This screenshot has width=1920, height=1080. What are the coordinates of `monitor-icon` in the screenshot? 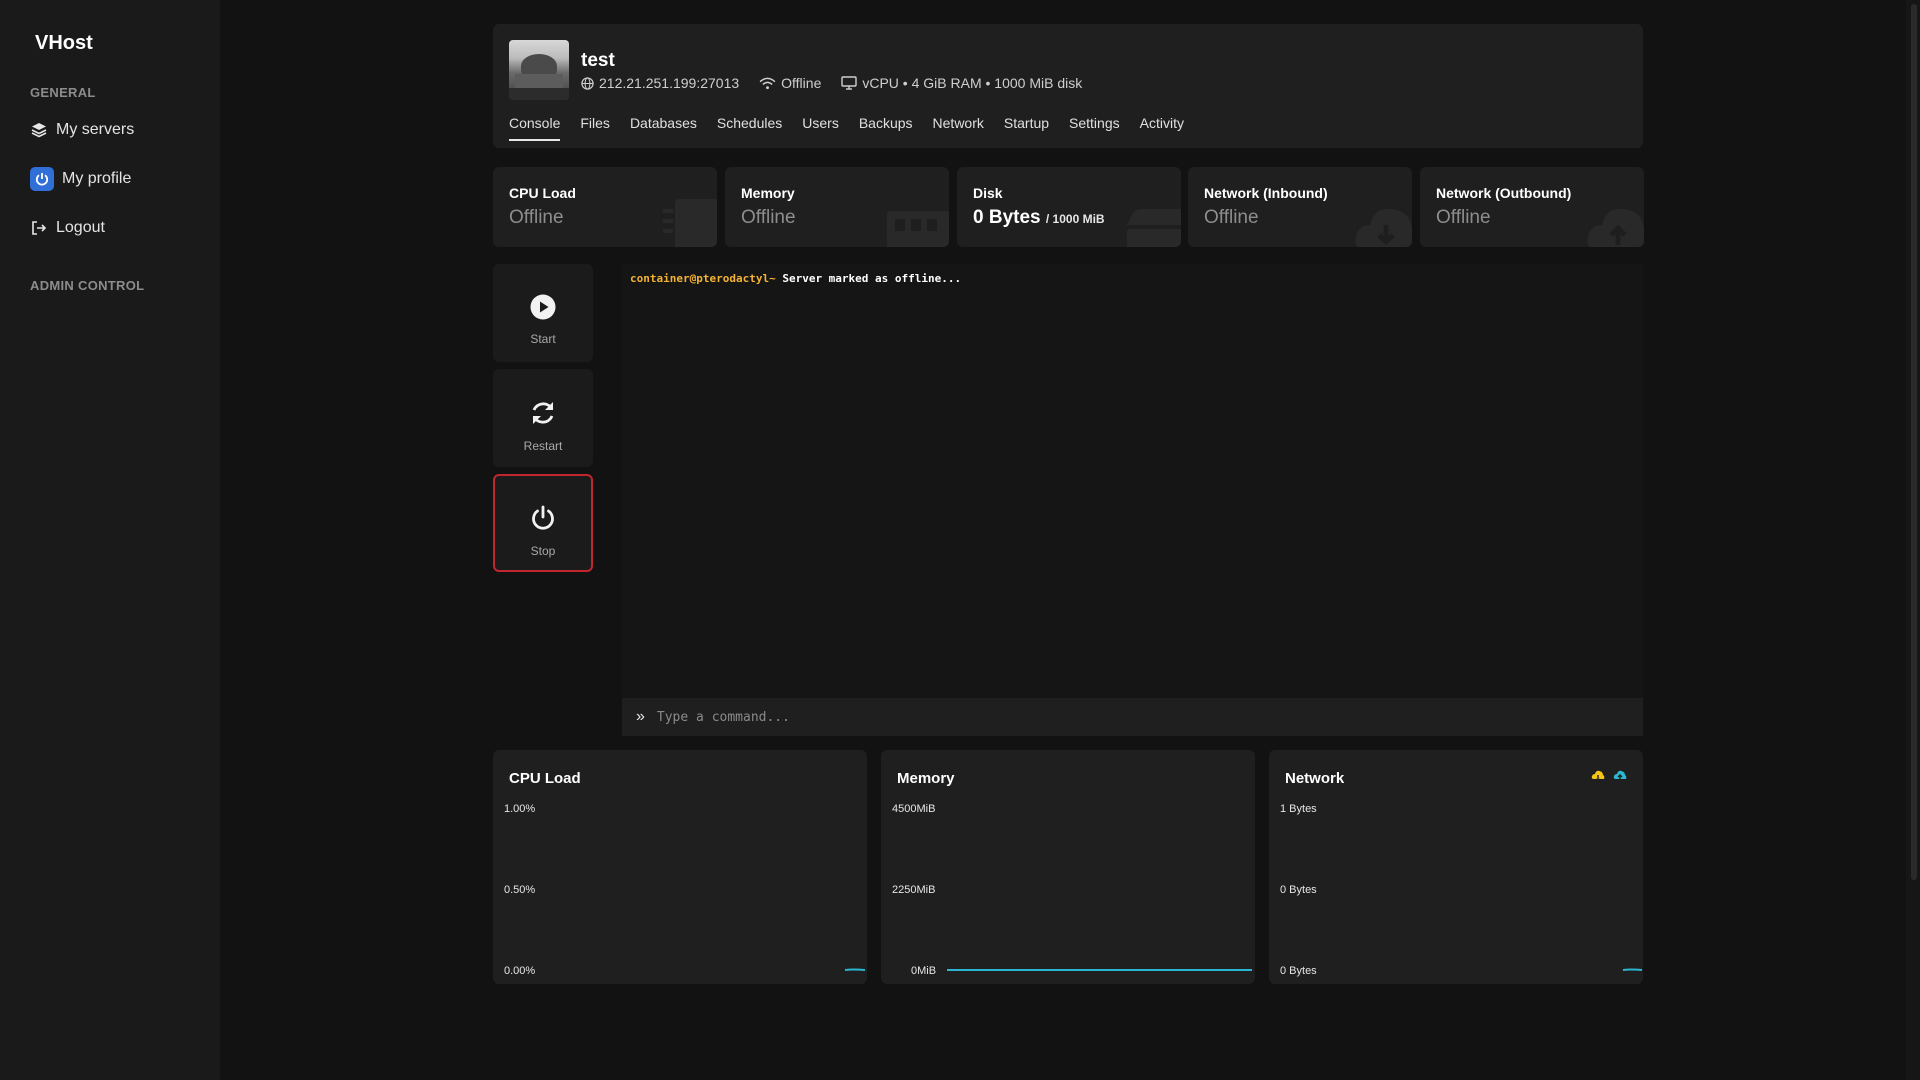 It's located at (849, 83).